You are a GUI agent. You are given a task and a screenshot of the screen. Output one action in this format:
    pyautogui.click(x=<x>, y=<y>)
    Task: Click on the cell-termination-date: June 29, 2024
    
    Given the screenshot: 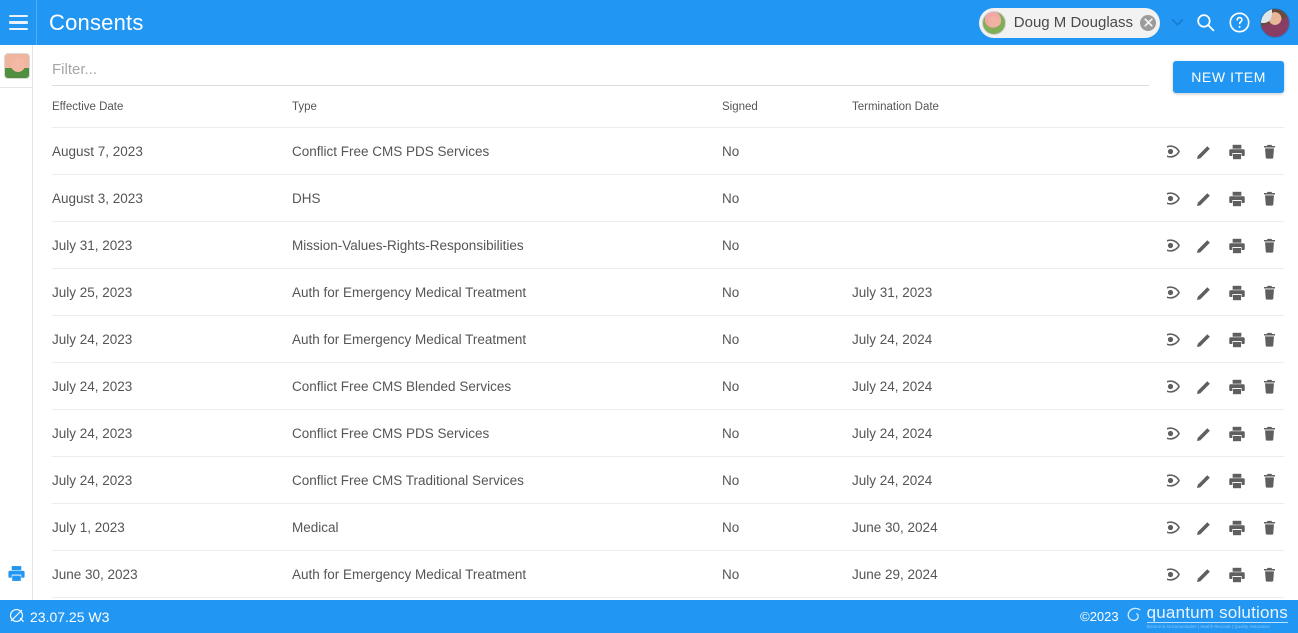 What is the action you would take?
    pyautogui.click(x=1009, y=574)
    